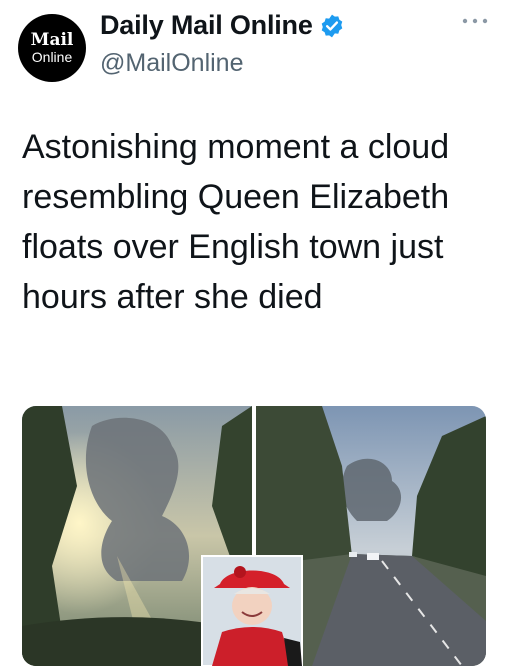 The width and height of the screenshot is (507, 666). Describe the element at coordinates (475, 21) in the screenshot. I see `more-options-icon` at that location.